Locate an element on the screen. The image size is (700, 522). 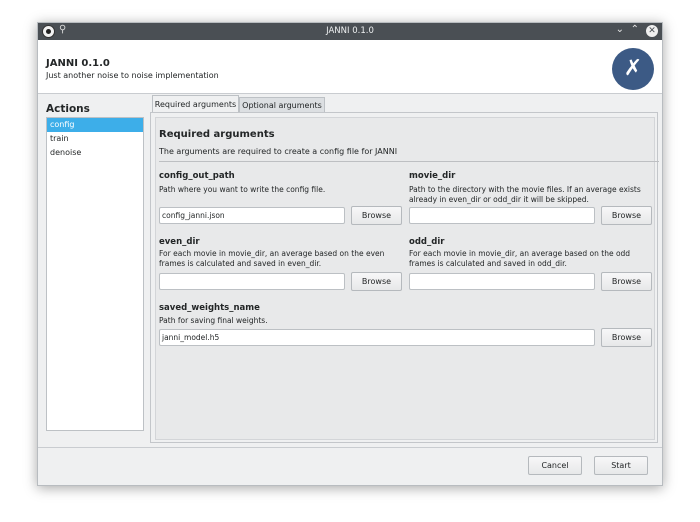
config-out-path-browse-button: Browse is located at coordinates (376, 215).